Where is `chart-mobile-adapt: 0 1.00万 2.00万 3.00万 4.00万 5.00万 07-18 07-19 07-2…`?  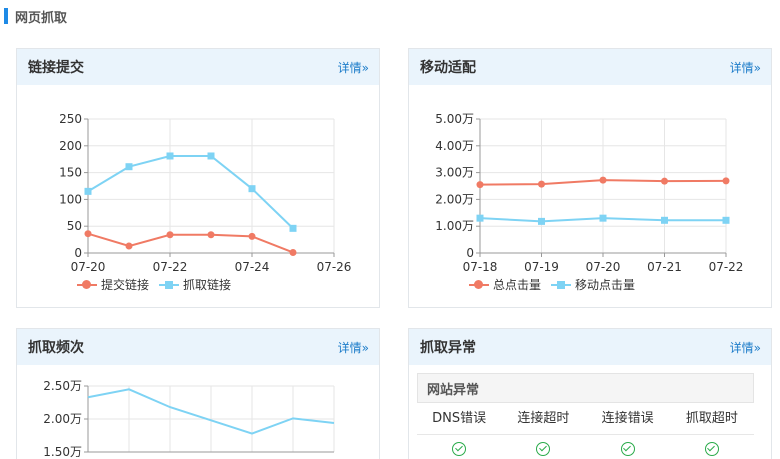
chart-mobile-adapt: 0 1.00万 2.00万 3.00万 4.00万 5.00万 07-18 07-19 07-2… is located at coordinates (589, 193).